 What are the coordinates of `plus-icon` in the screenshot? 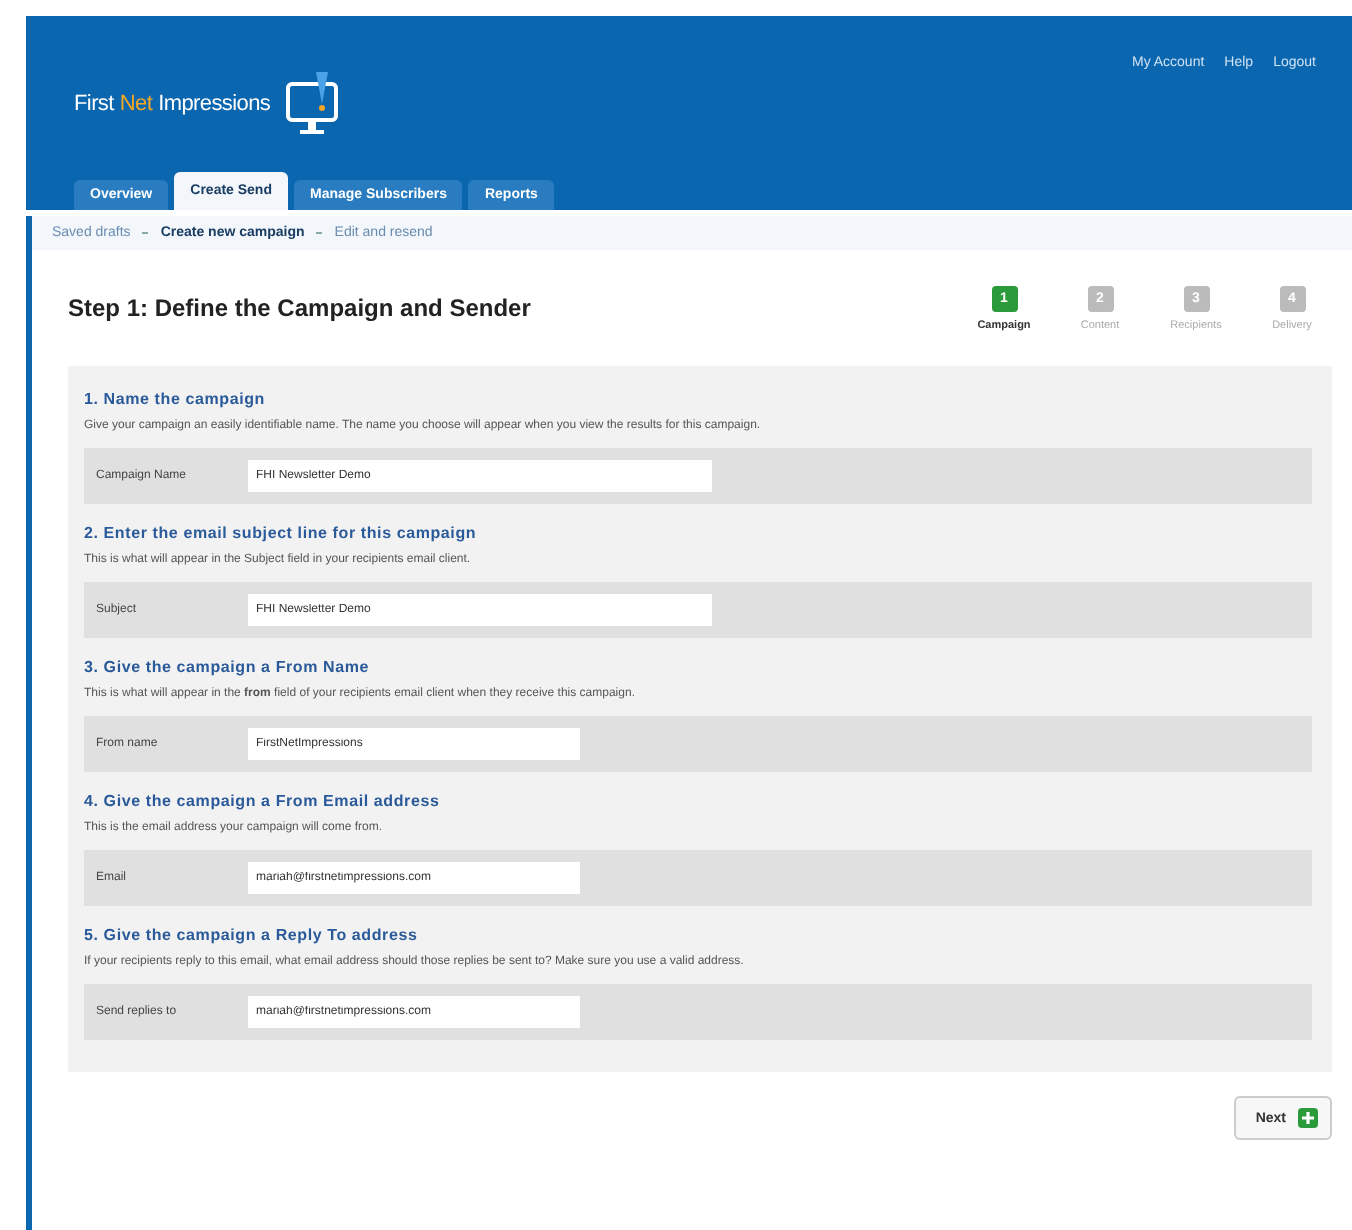 It's located at (1308, 1118).